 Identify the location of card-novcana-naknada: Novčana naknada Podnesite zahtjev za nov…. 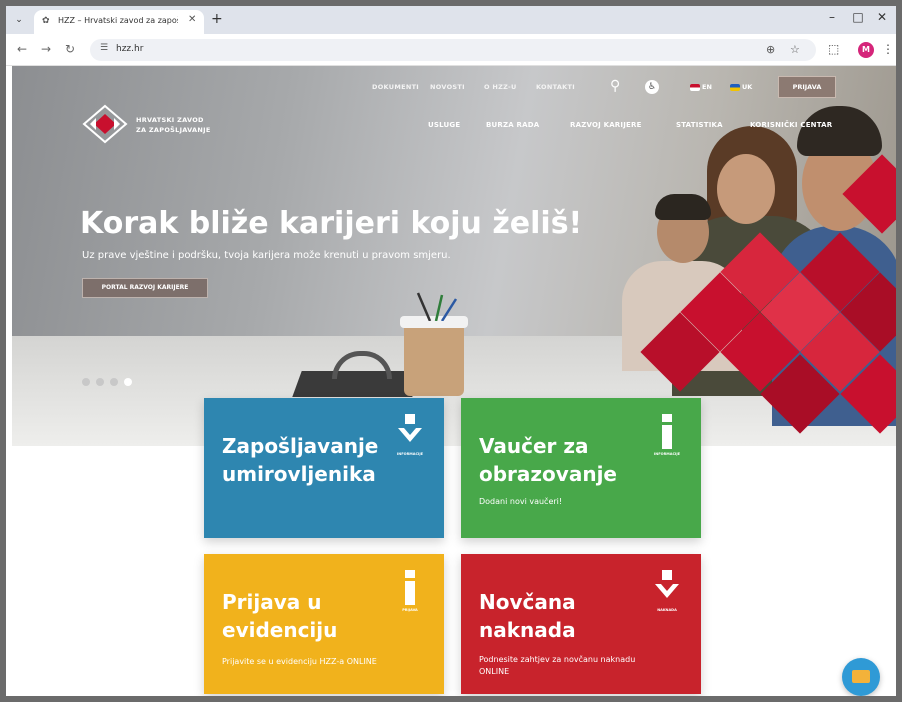
(581, 624).